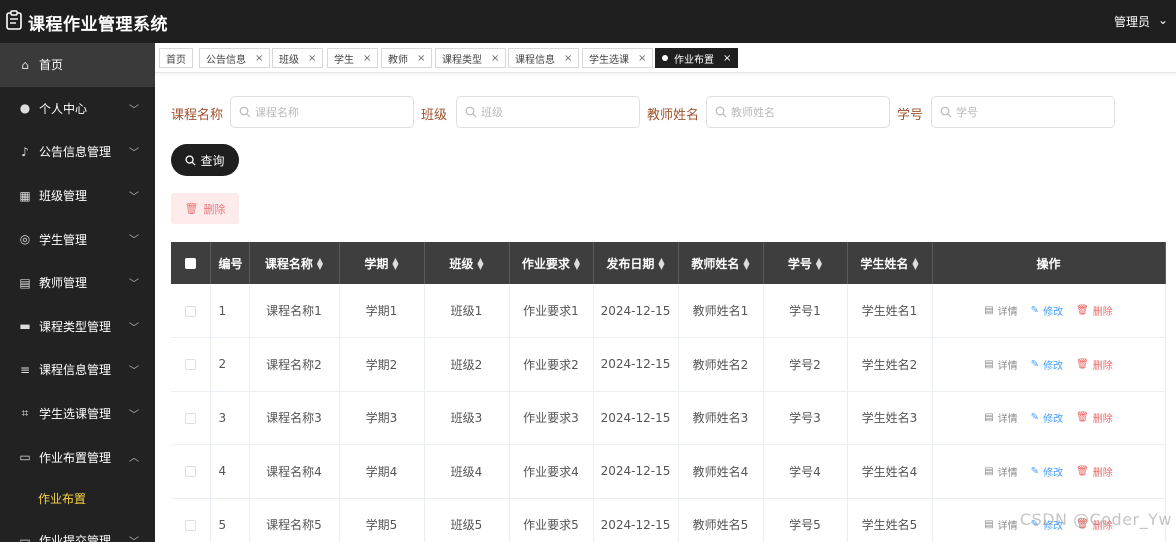 The height and width of the screenshot is (542, 1176). Describe the element at coordinates (190, 263) in the screenshot. I see `select-all-checkbox` at that location.